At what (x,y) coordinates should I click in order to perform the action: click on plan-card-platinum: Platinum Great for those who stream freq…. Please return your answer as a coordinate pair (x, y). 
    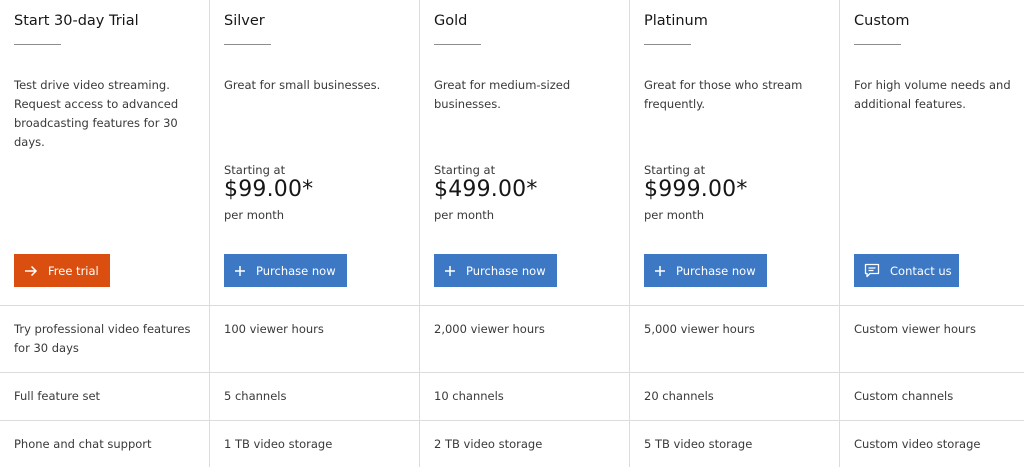
    Looking at the image, I should click on (735, 153).